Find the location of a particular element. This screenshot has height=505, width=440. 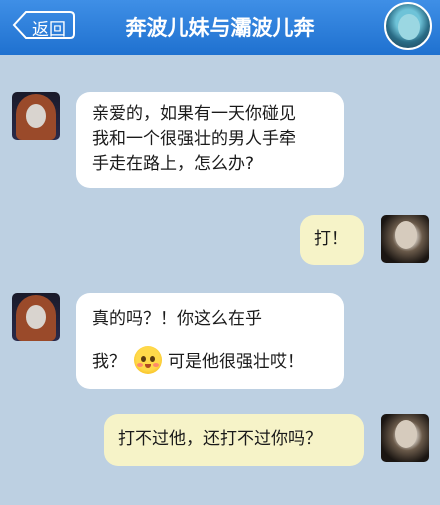

message-line: 真的吗？！你这么在乎 is located at coordinates (177, 319).